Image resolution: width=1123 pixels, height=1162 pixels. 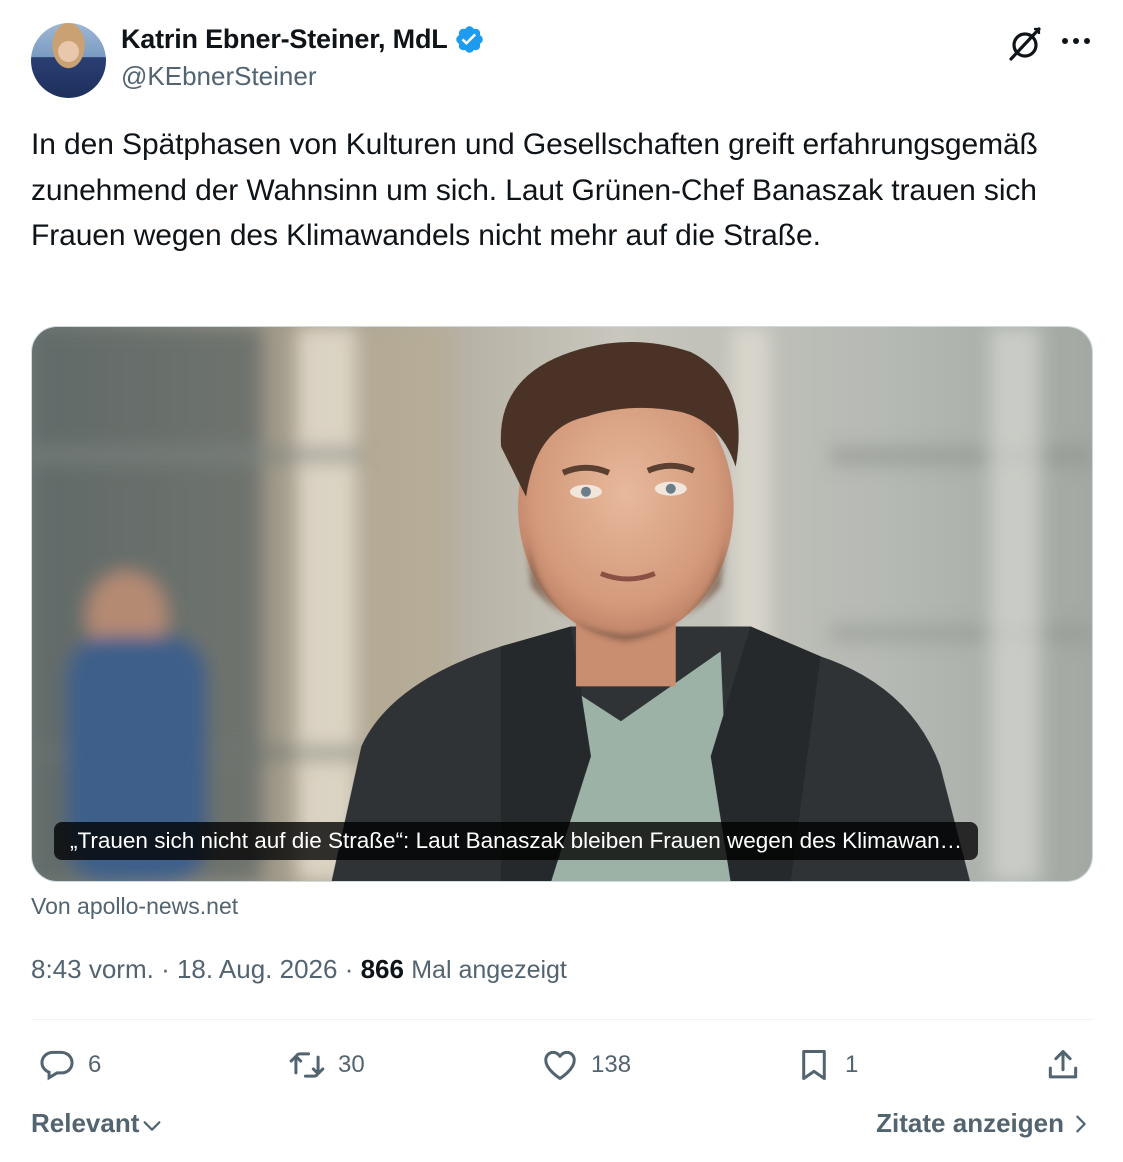 What do you see at coordinates (284, 39) in the screenshot?
I see `author-name: Katrin Ebner-Steiner, MdL` at bounding box center [284, 39].